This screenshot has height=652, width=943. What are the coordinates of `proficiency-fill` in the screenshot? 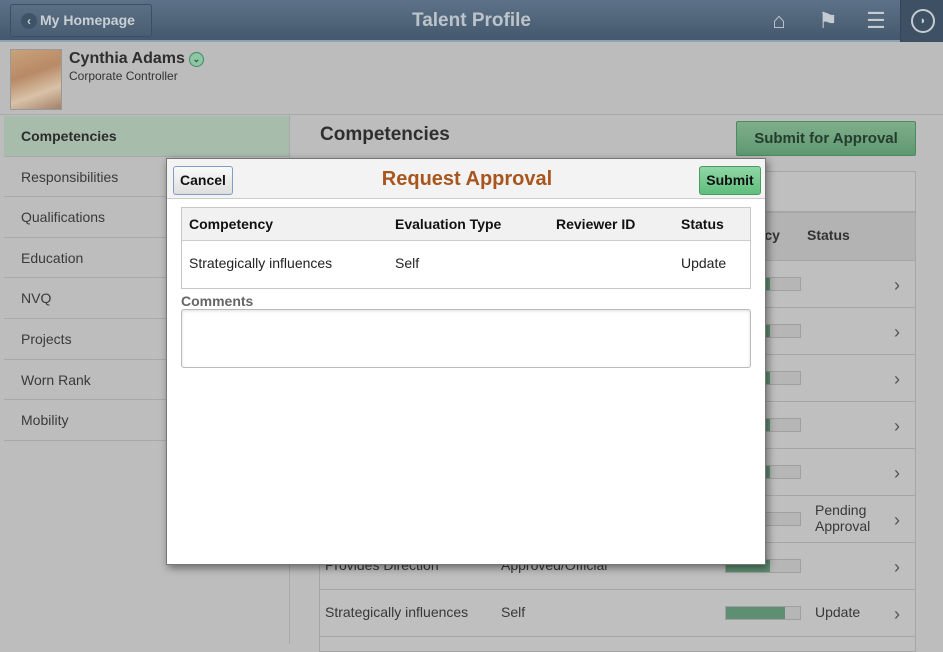 It's located at (756, 613).